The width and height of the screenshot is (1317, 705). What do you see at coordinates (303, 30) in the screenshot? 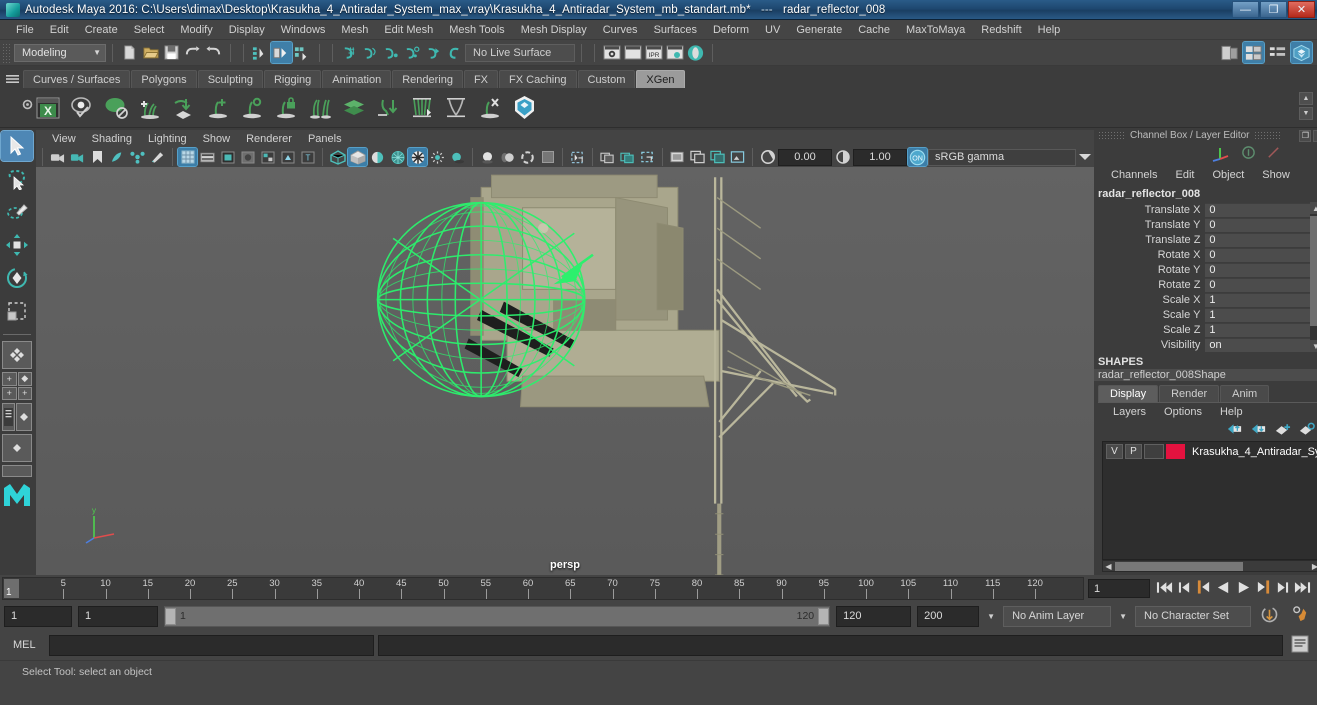
I see `menu-item-windows: Windows` at bounding box center [303, 30].